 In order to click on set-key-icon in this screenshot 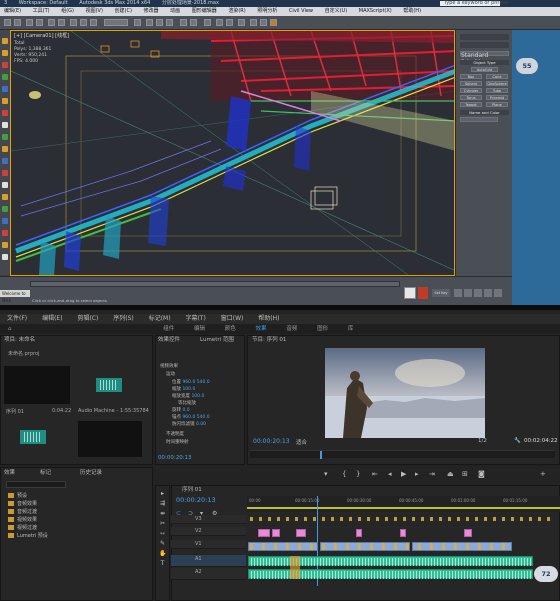, I will do `click(423, 293)`.